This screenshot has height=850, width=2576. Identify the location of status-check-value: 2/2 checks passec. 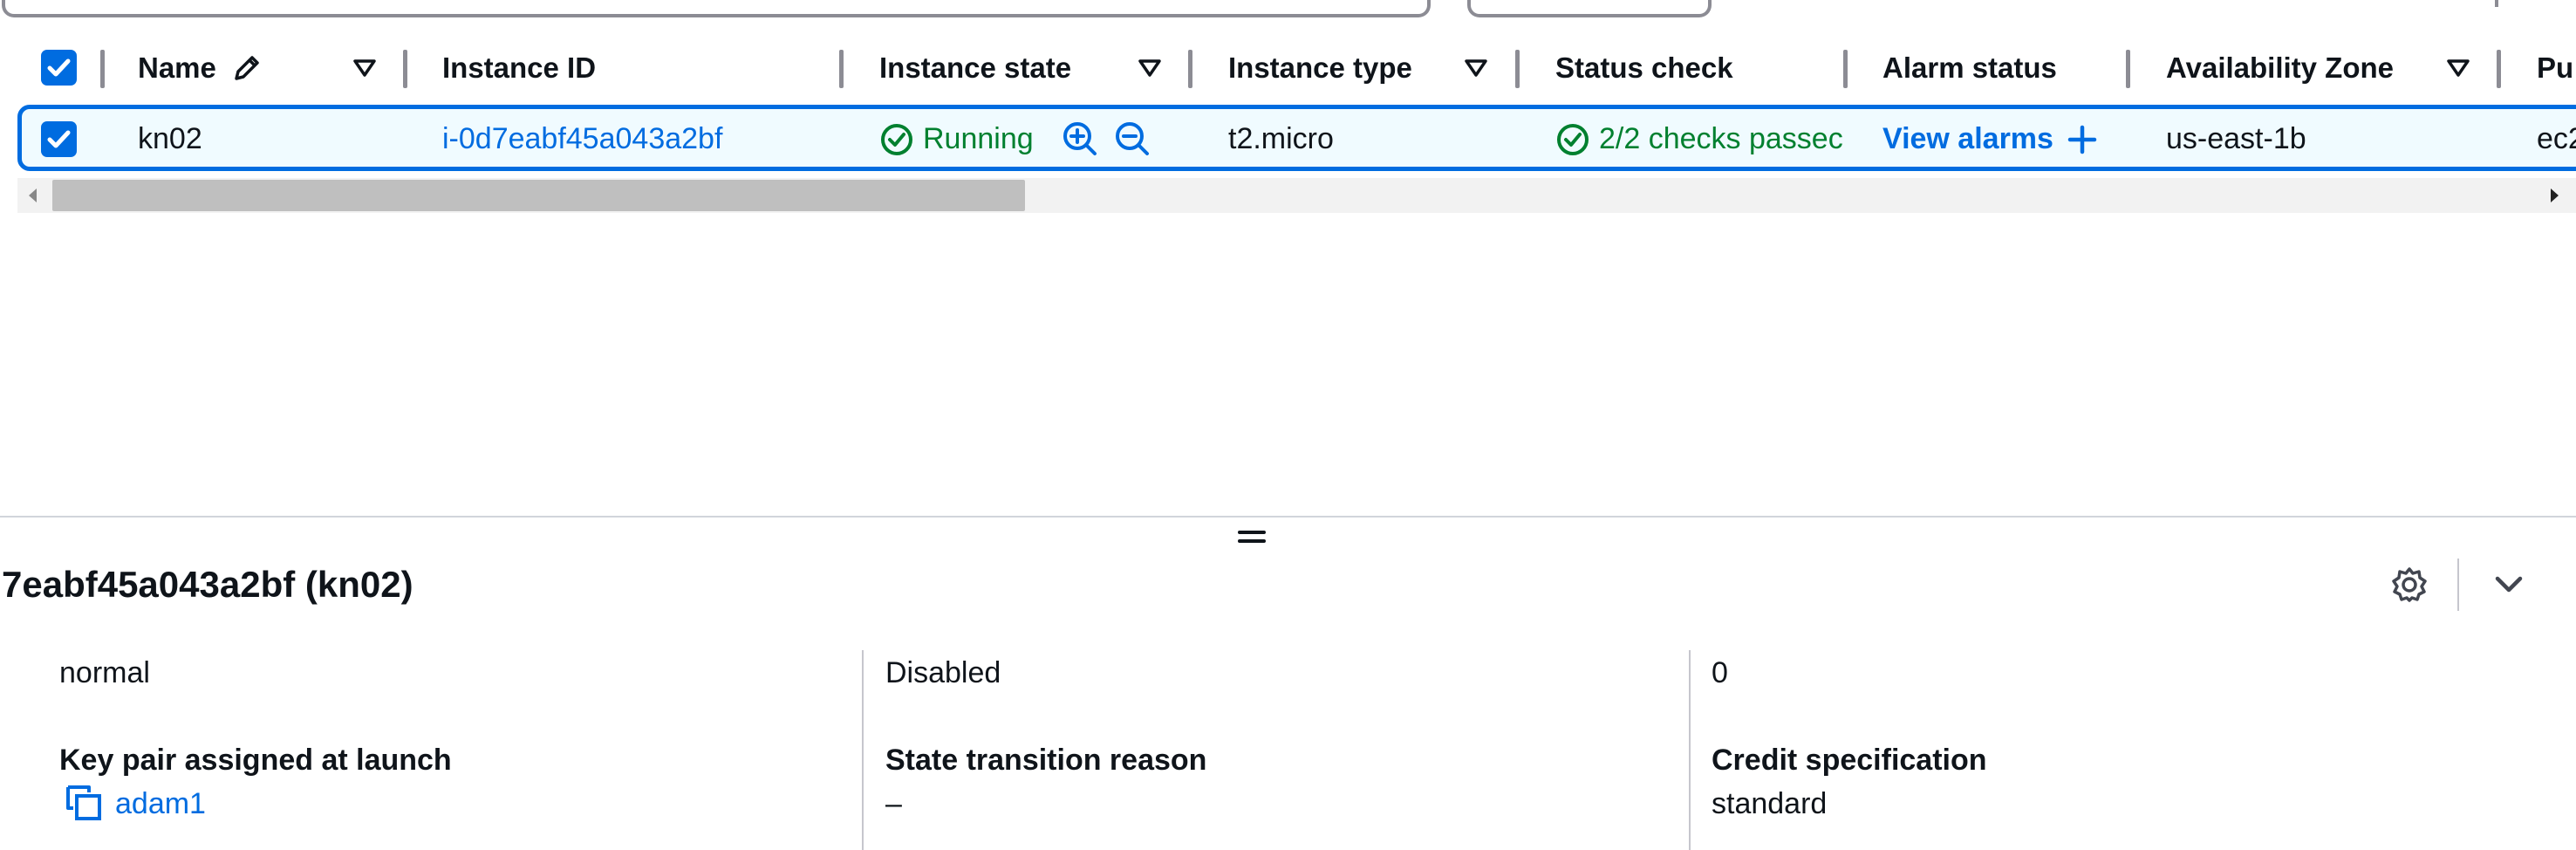
(1721, 138).